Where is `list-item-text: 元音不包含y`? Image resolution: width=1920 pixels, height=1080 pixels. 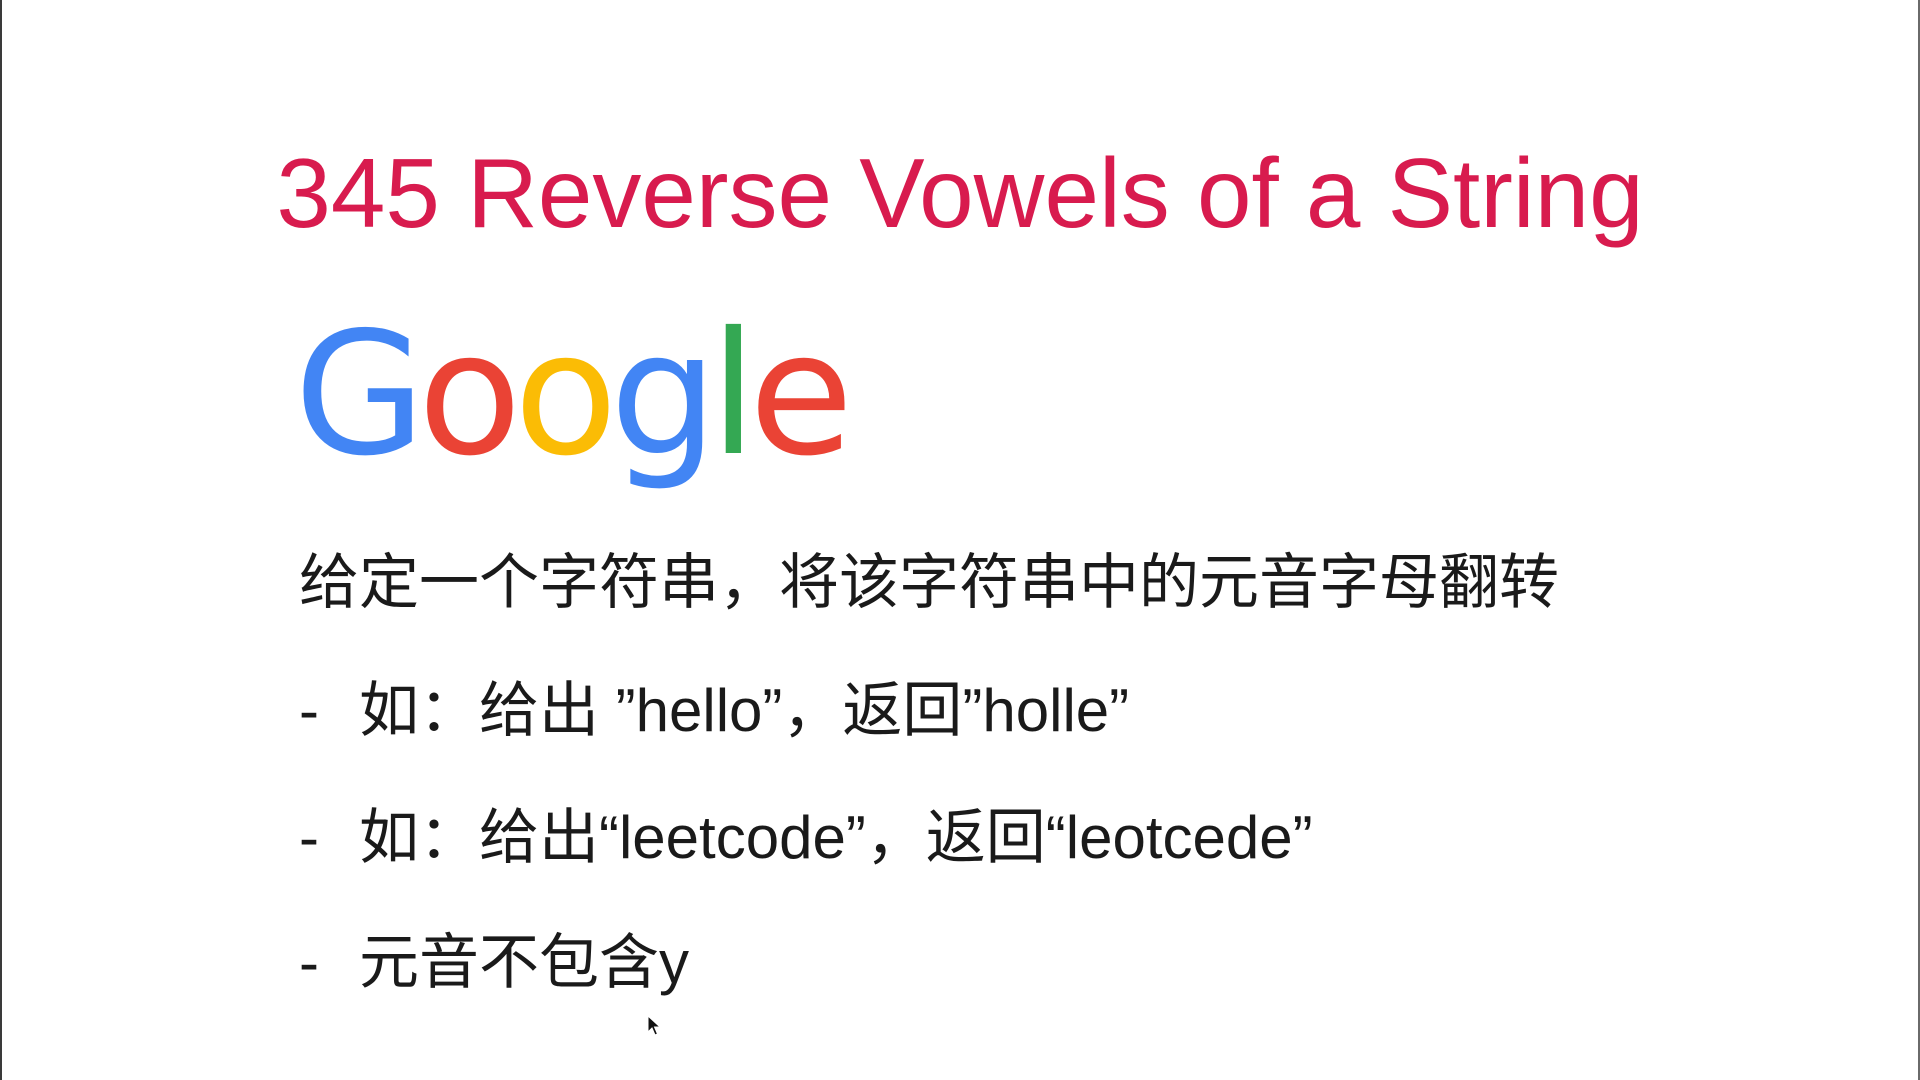 list-item-text: 元音不包含y is located at coordinates (524, 962).